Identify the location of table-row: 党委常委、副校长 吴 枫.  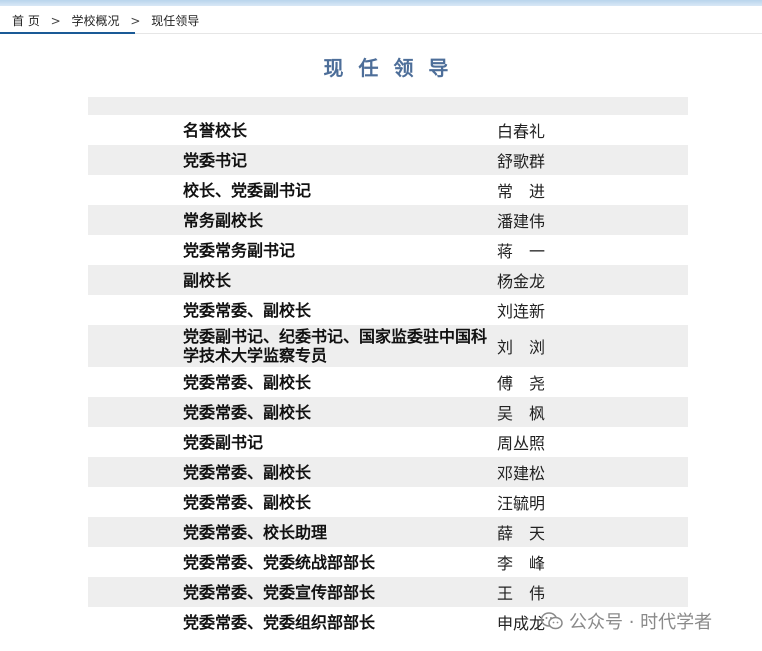
(388, 412).